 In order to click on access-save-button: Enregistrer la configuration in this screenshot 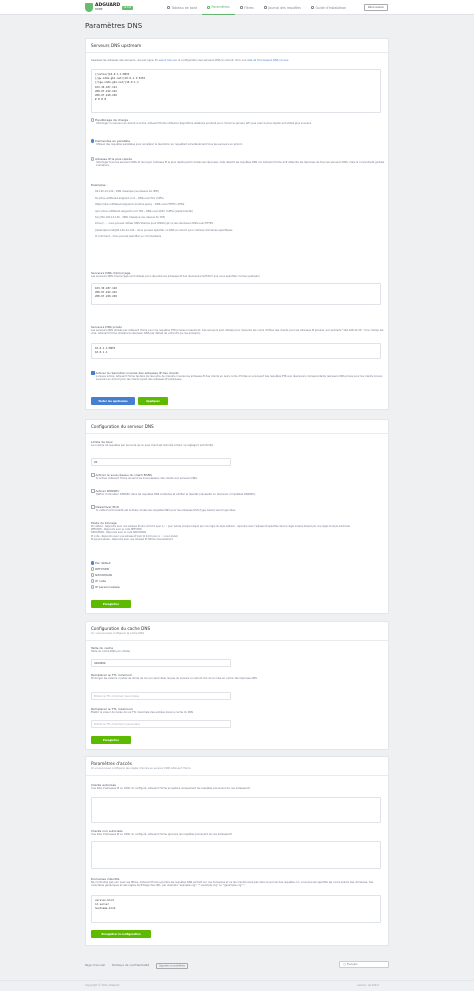, I will do `click(121, 934)`.